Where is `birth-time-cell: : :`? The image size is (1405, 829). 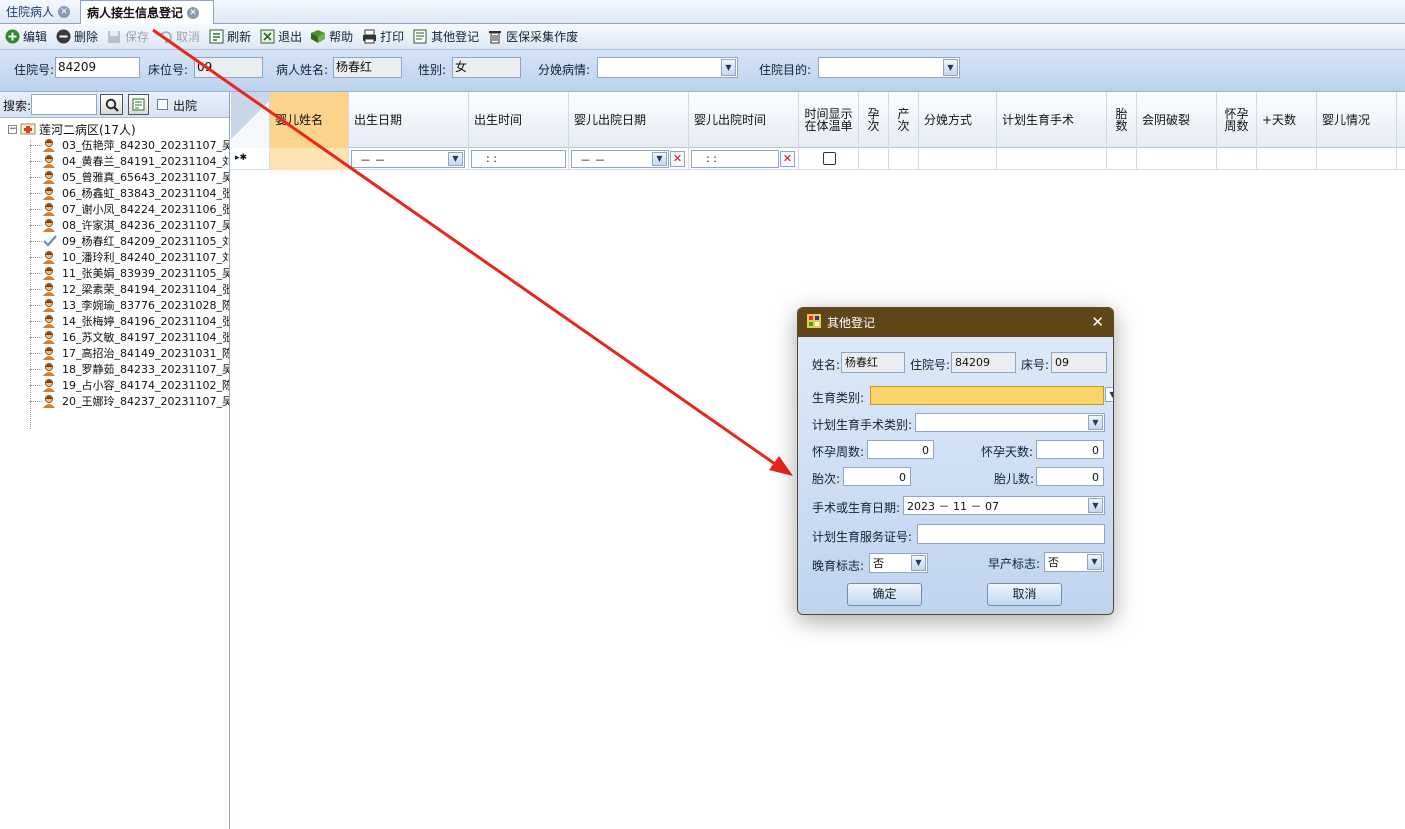
birth-time-cell: : : is located at coordinates (519, 159).